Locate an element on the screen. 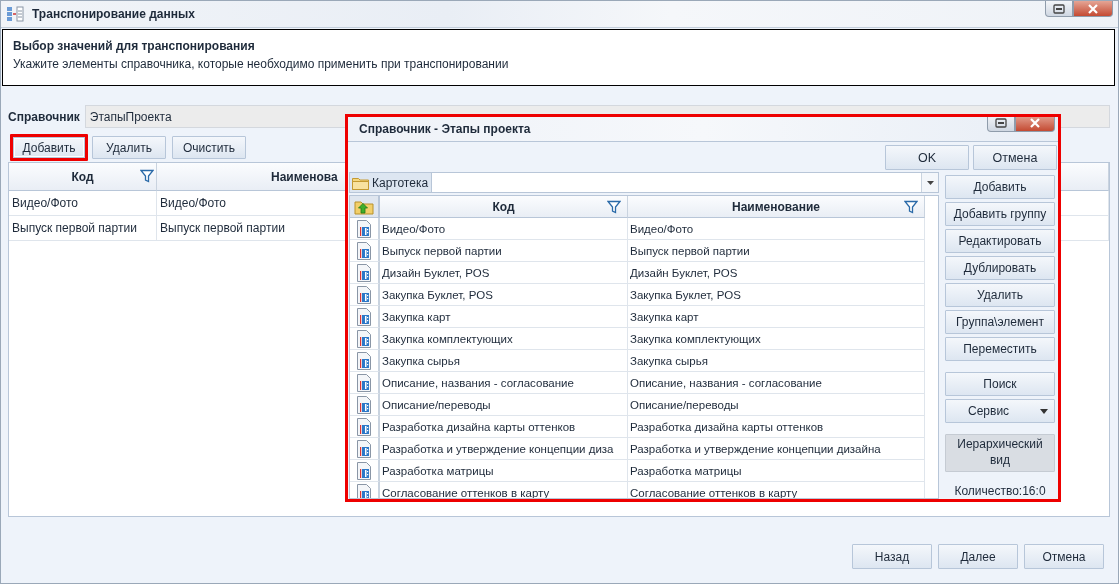 The image size is (1119, 584). header-description: Укажите элементы справочника, которые необходимо применить при транспонировании is located at coordinates (261, 64).